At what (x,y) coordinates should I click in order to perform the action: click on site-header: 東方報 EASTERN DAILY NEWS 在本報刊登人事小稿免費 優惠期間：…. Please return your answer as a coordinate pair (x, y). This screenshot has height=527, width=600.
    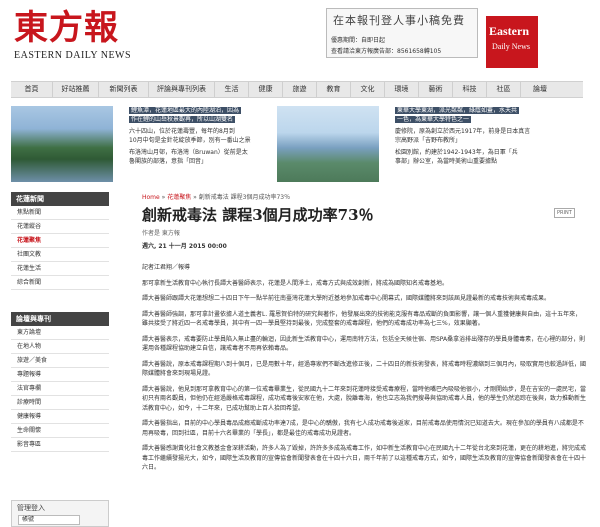
    Looking at the image, I should click on (300, 37).